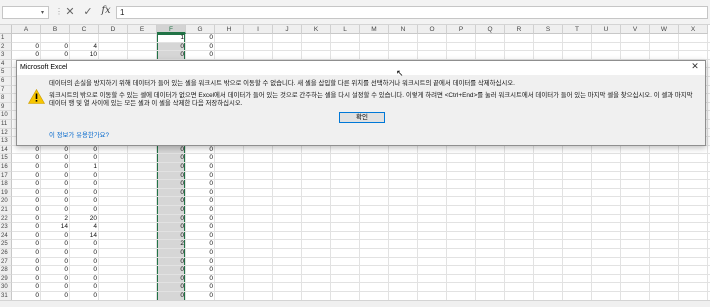 The width and height of the screenshot is (710, 307). Describe the element at coordinates (229, 29) in the screenshot. I see `column-header-h: H` at that location.